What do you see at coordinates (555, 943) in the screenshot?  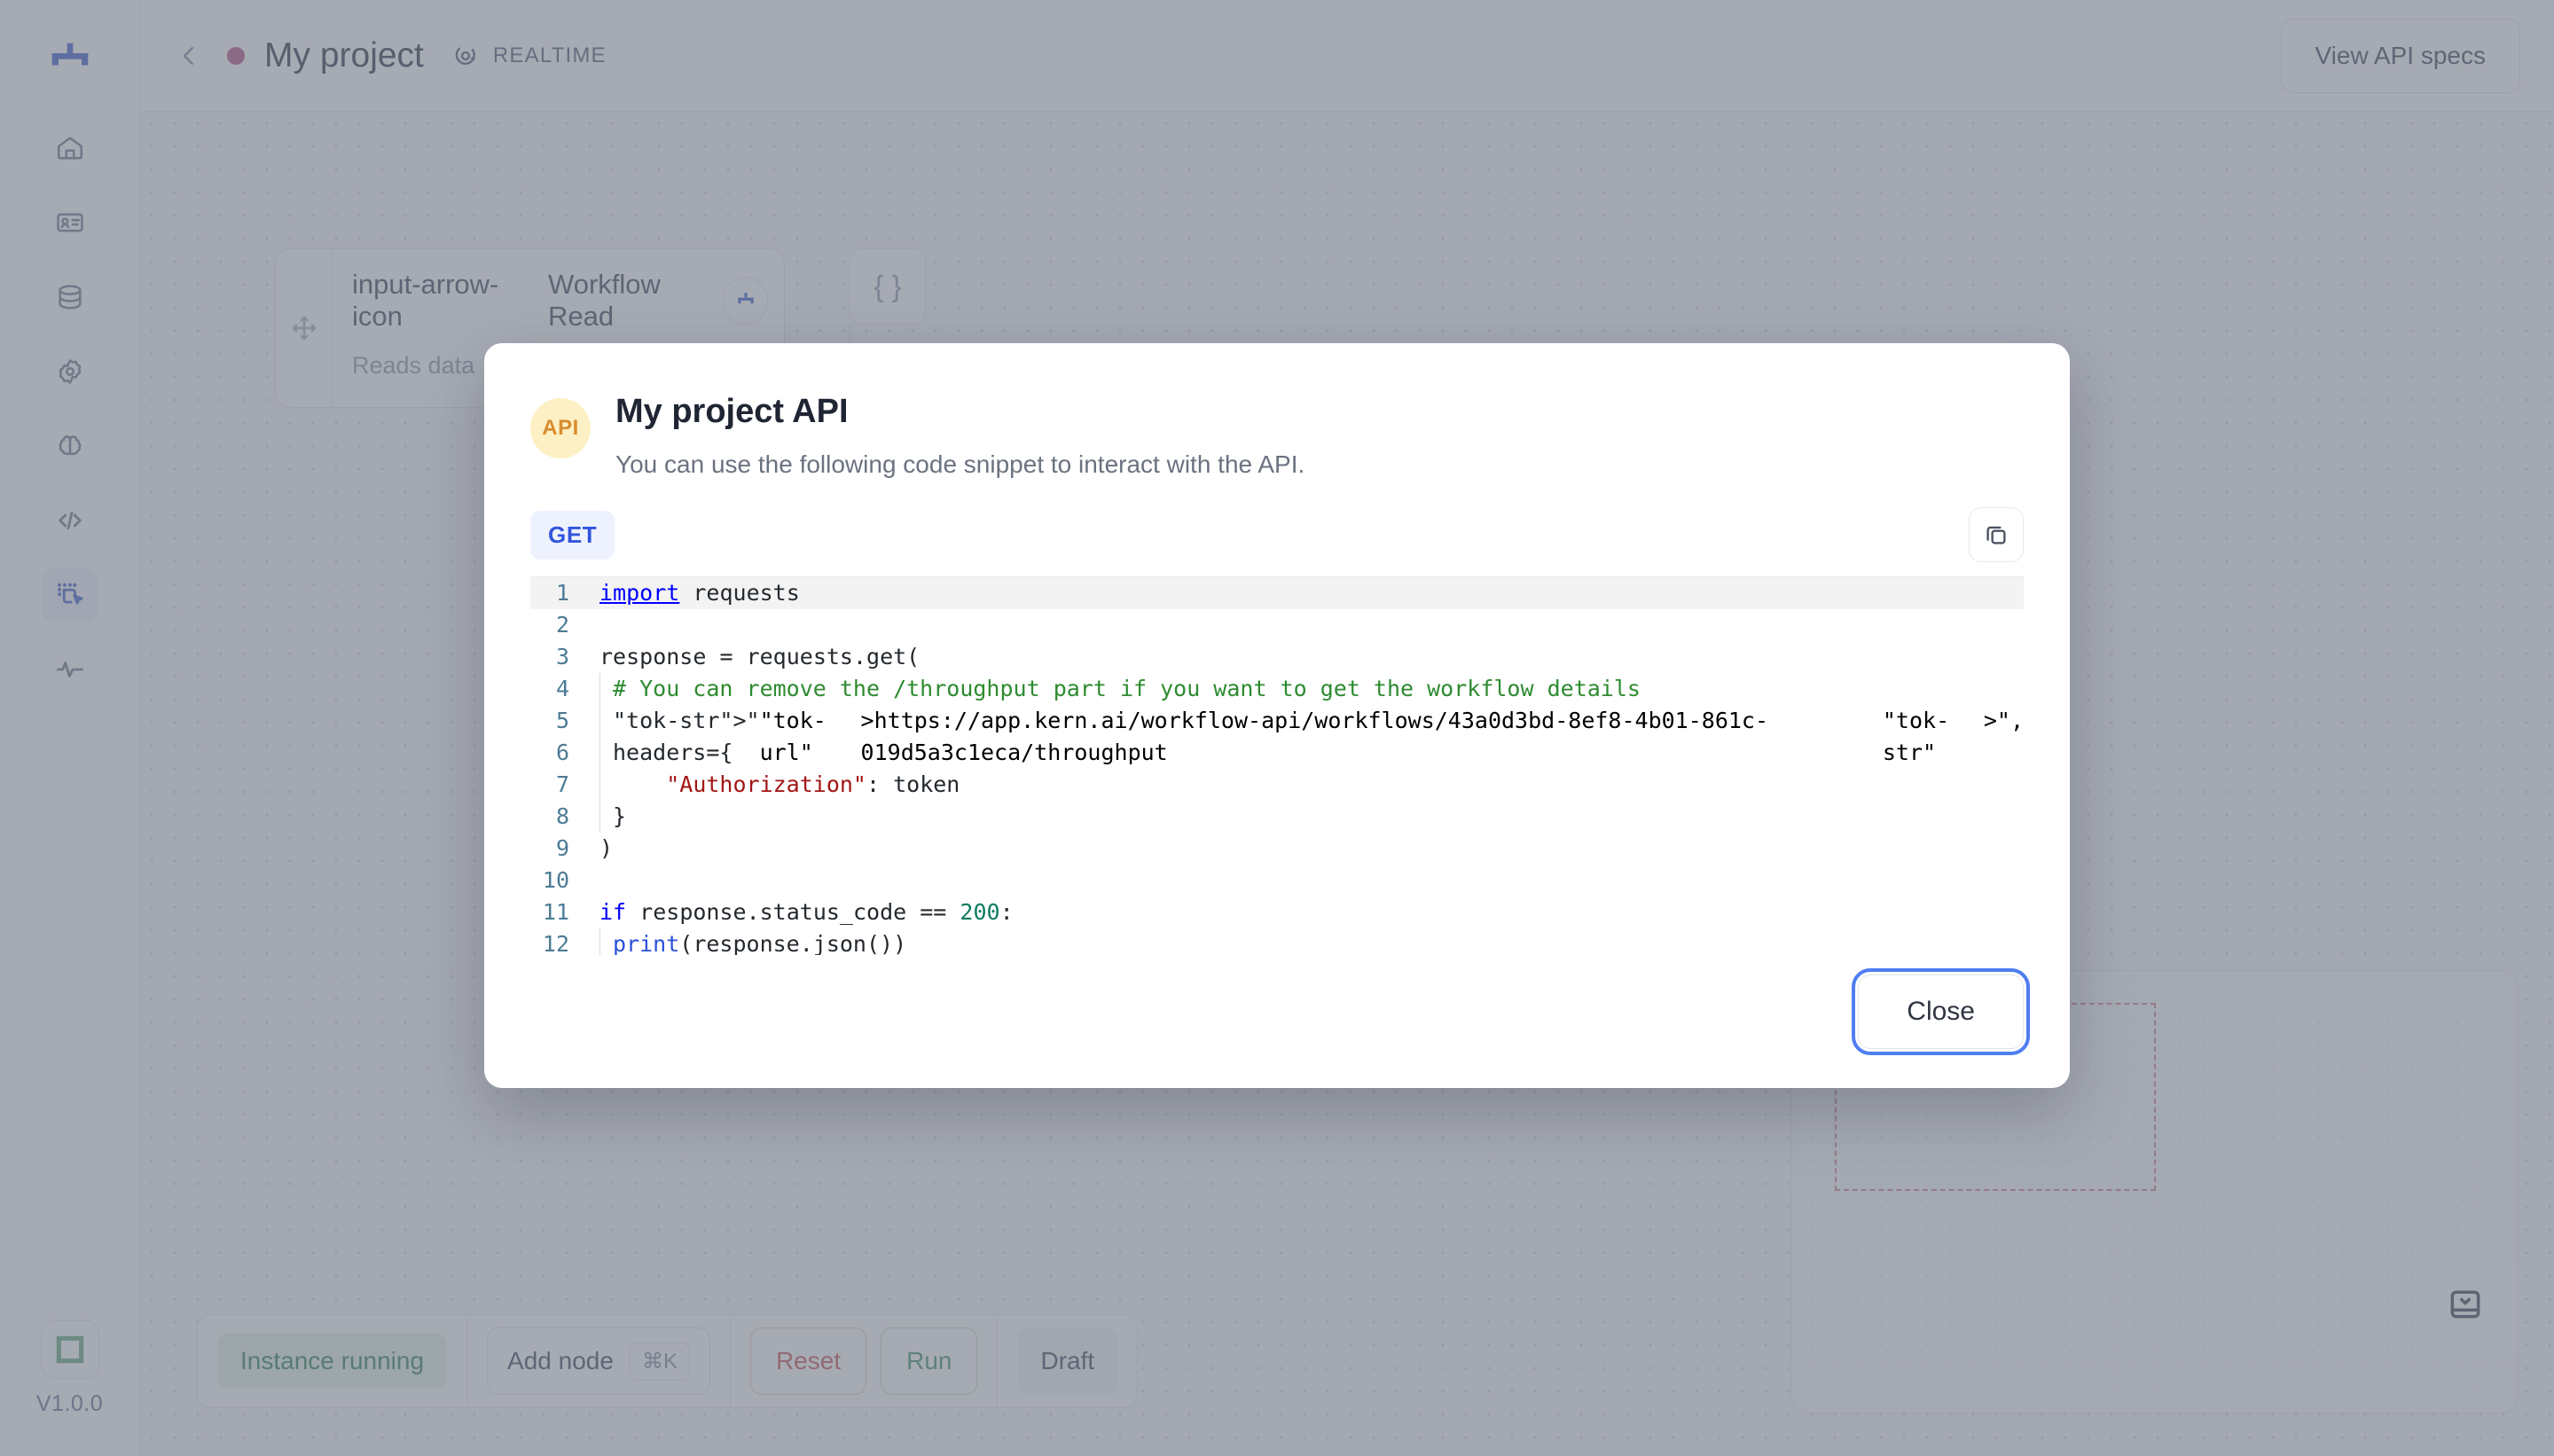 I see `line-number: 12` at bounding box center [555, 943].